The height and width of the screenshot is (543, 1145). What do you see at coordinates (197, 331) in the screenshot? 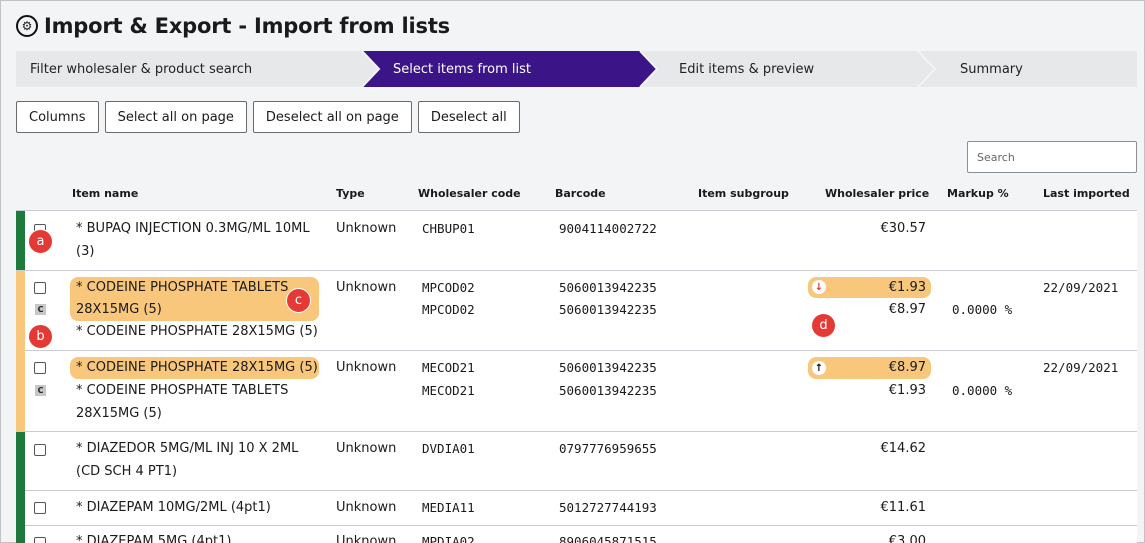
I see `item-name-alt: * CODEINE PHOSPHATE 28X15MG (5)` at bounding box center [197, 331].